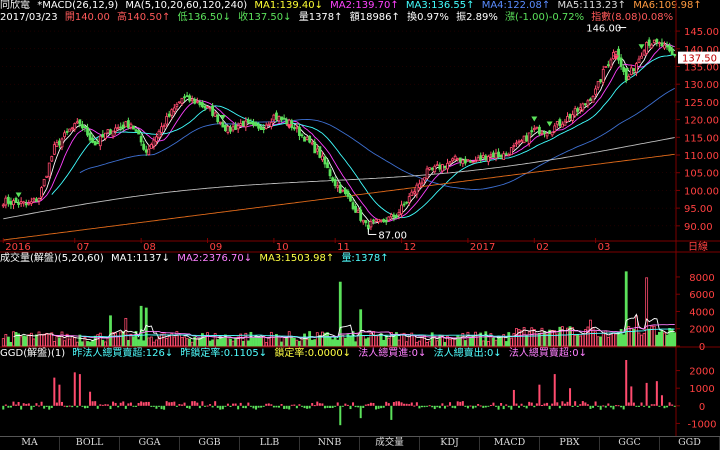 This screenshot has width=720, height=450. Describe the element at coordinates (150, 443) in the screenshot. I see `tab-3: GGA` at that location.